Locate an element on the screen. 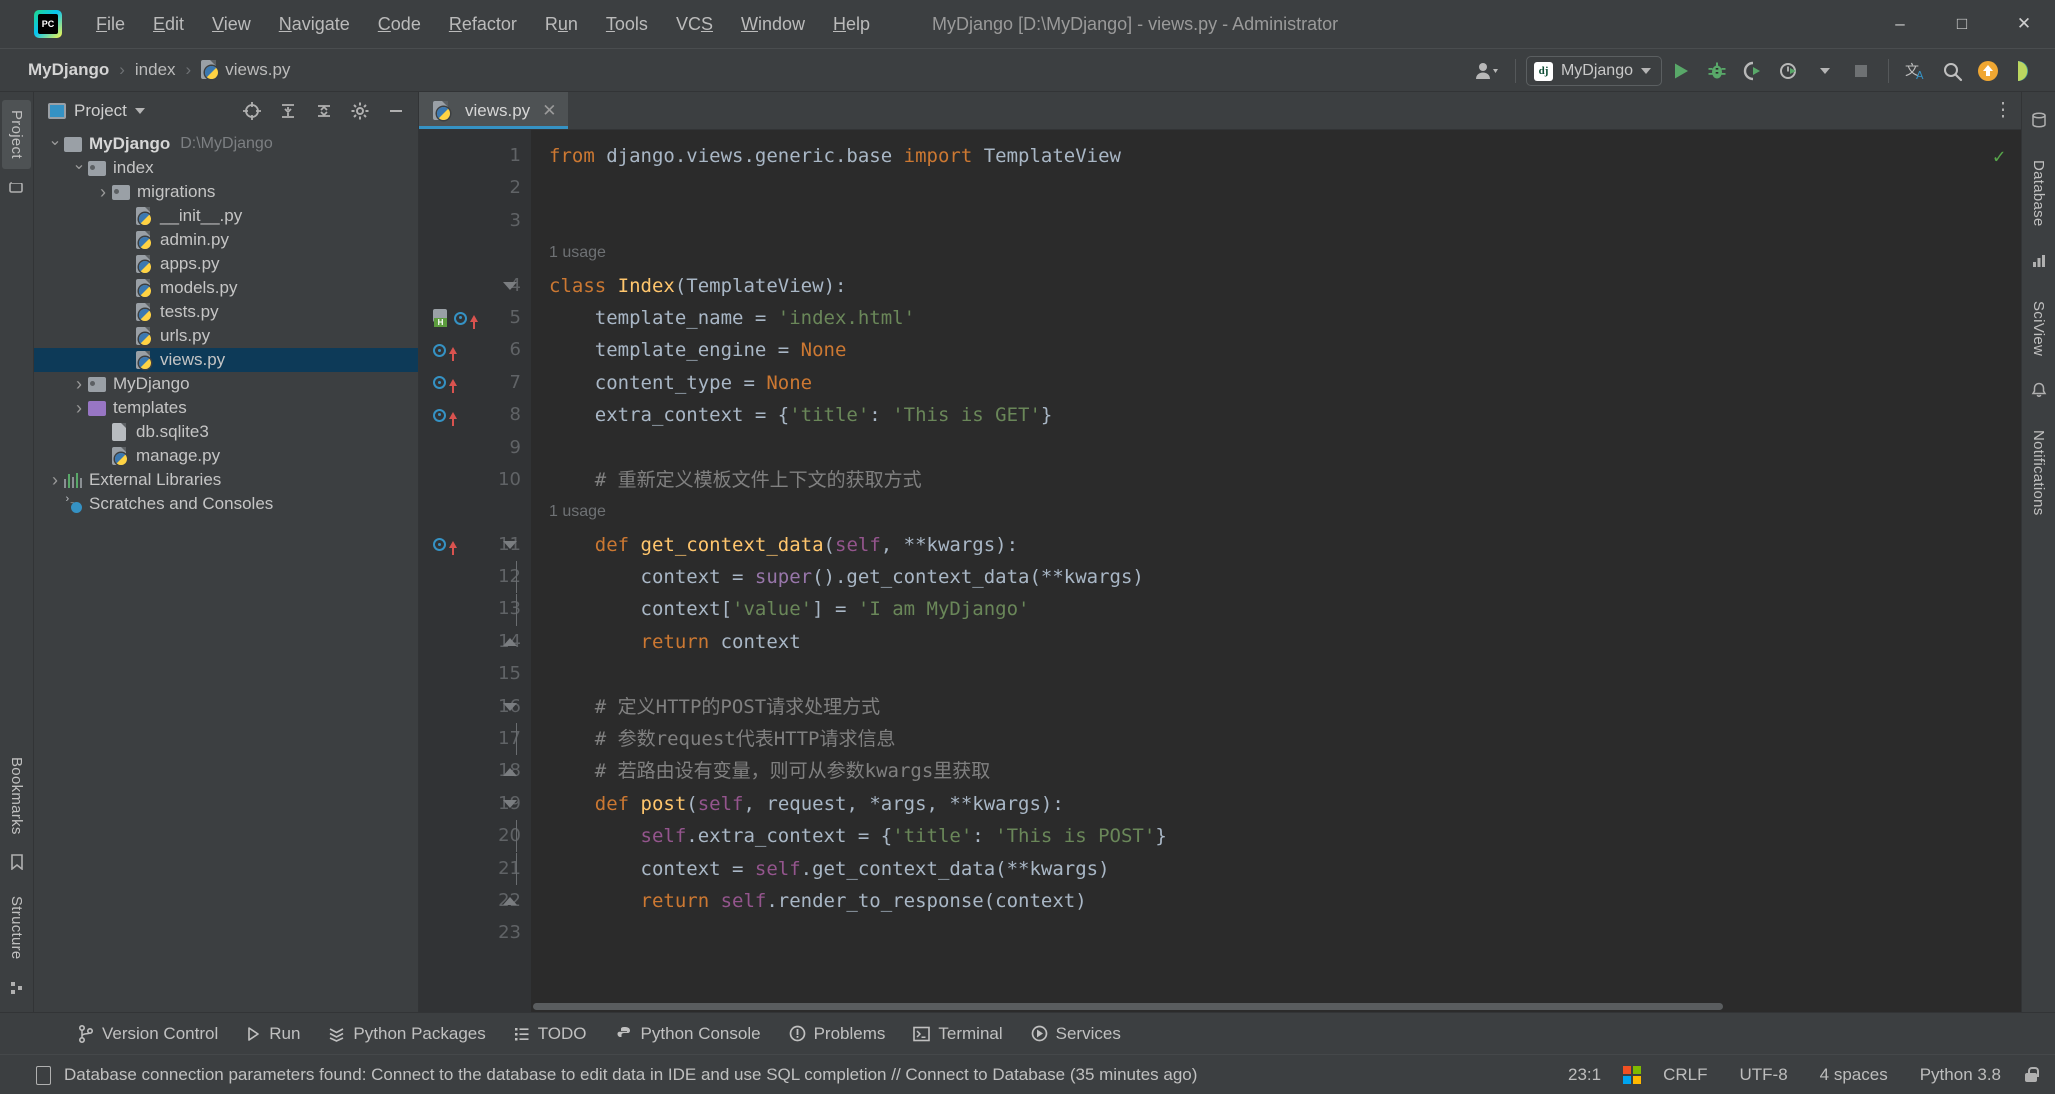 This screenshot has height=1094, width=2055. line-number: 9 is located at coordinates (475, 448).